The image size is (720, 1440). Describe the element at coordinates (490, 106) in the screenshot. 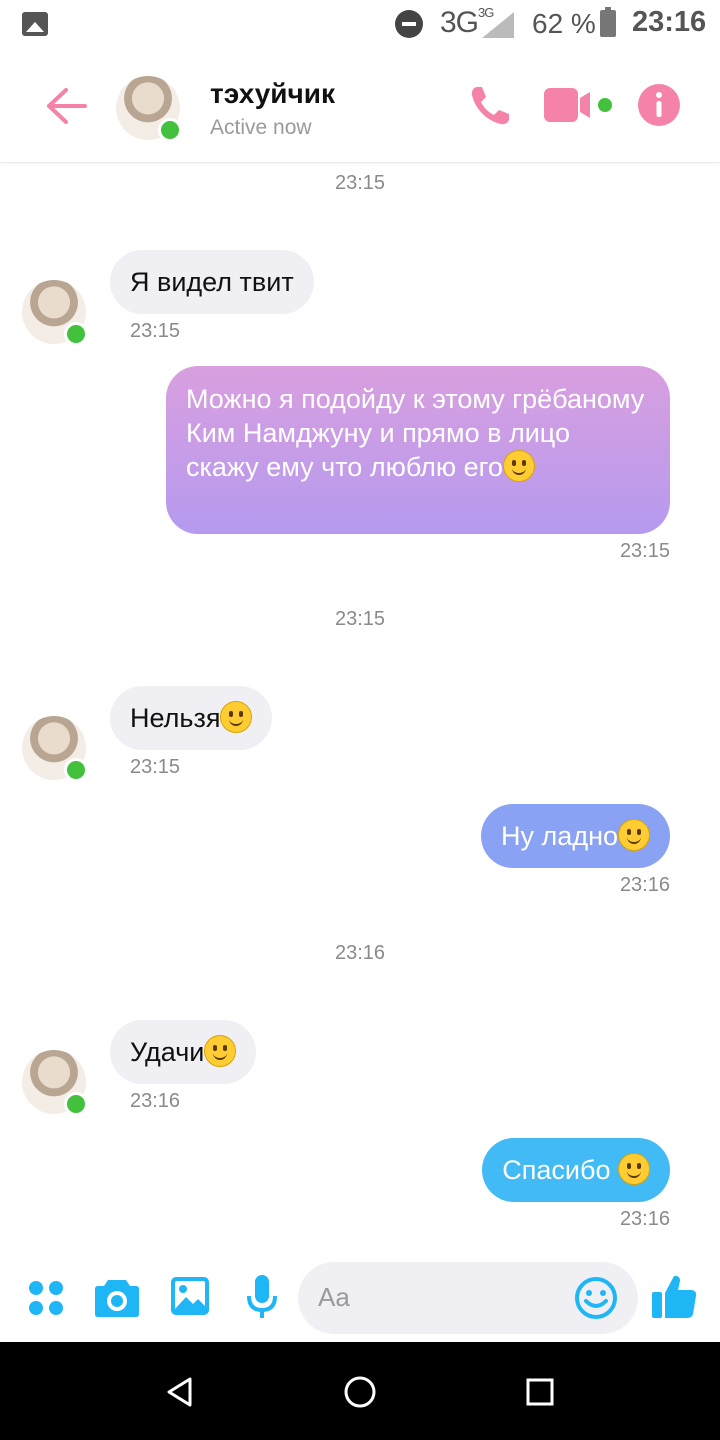

I see `phone-icon` at that location.